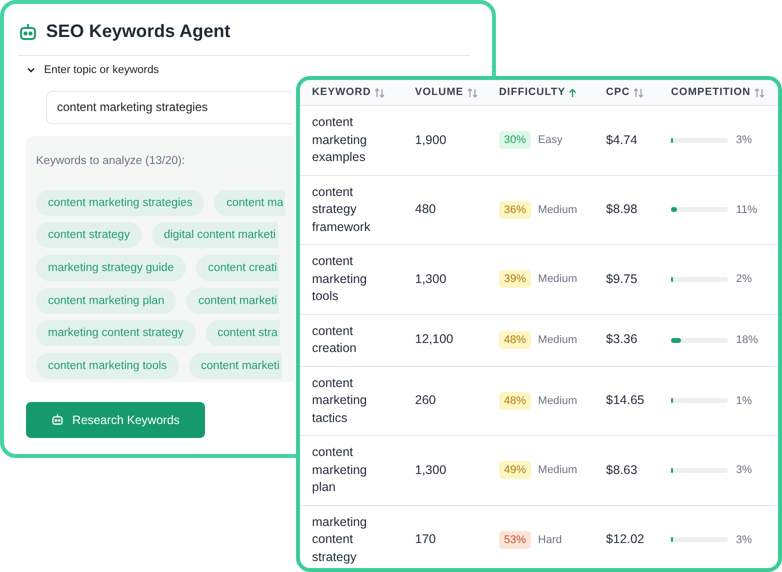  I want to click on keyword-cell-text: content marketing examples, so click(340, 140).